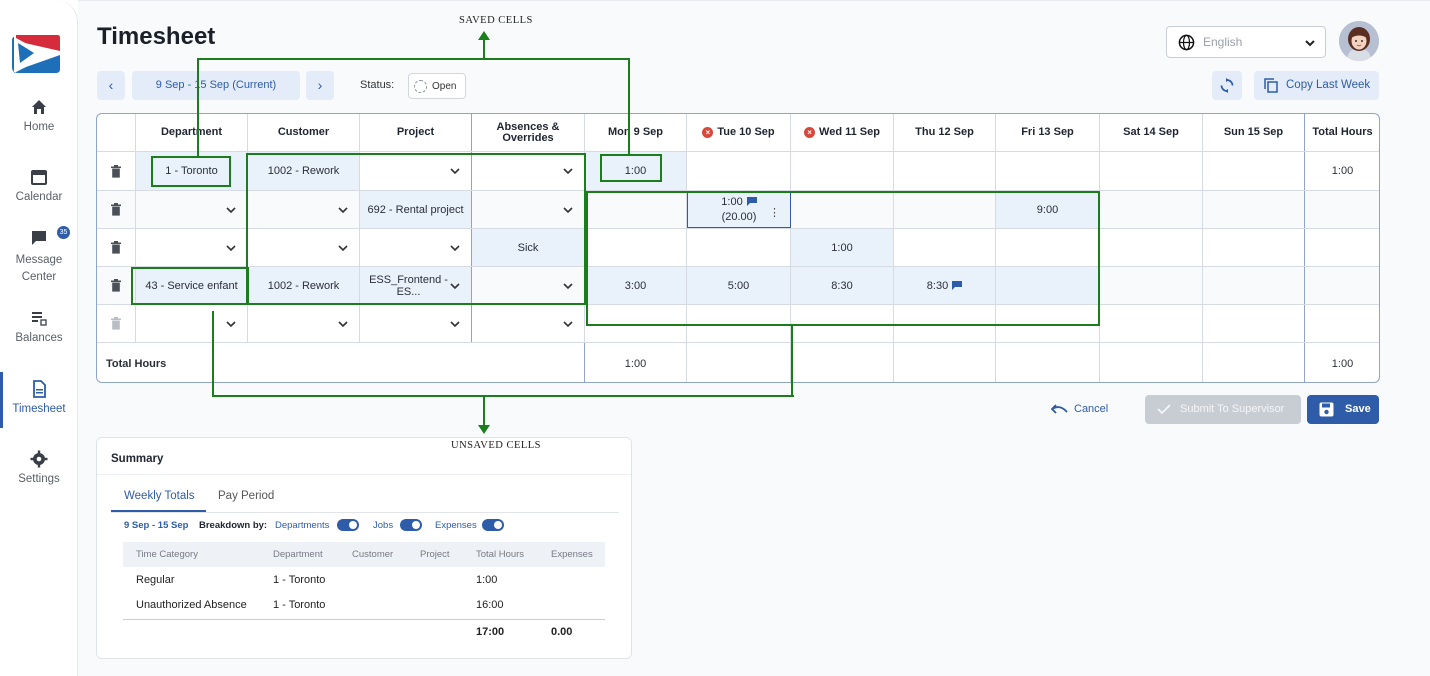  Describe the element at coordinates (528, 132) in the screenshot. I see `col-header: Absences & Overrides` at that location.